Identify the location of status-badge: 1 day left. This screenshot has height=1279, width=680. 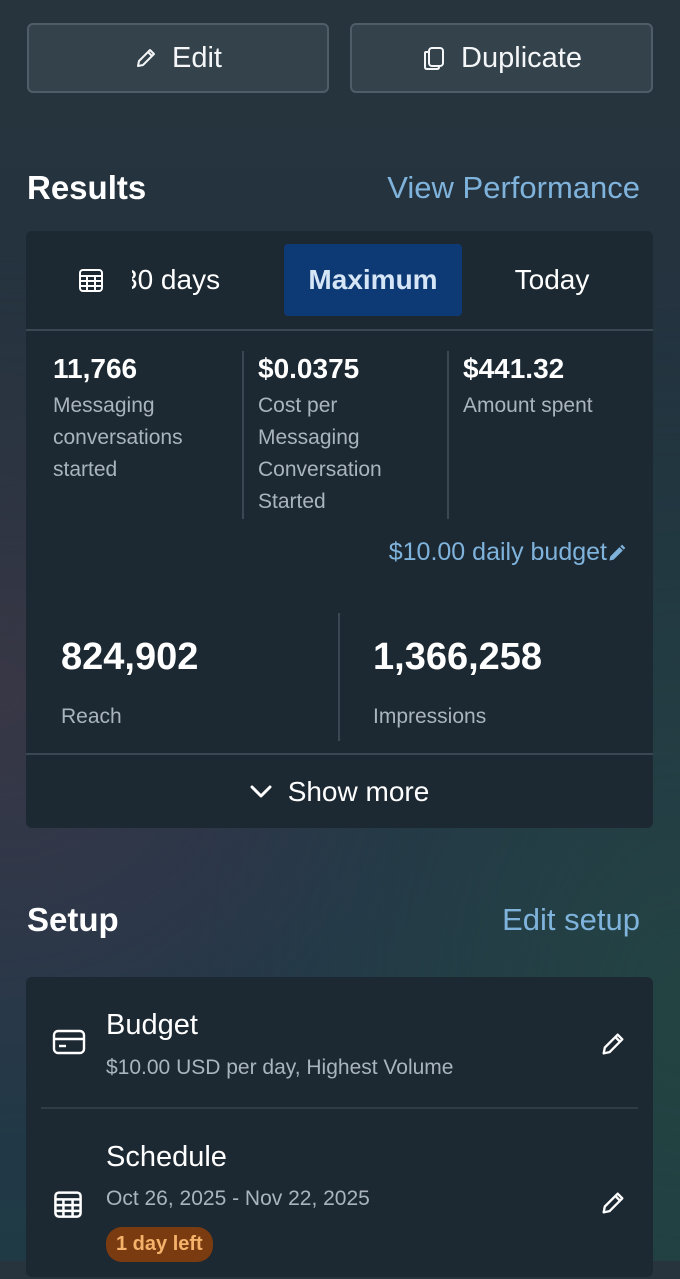
(159, 1244).